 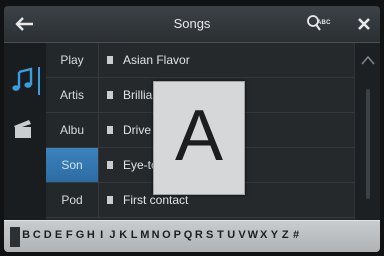 I want to click on alphabet-letter-m: M, so click(x=145, y=235).